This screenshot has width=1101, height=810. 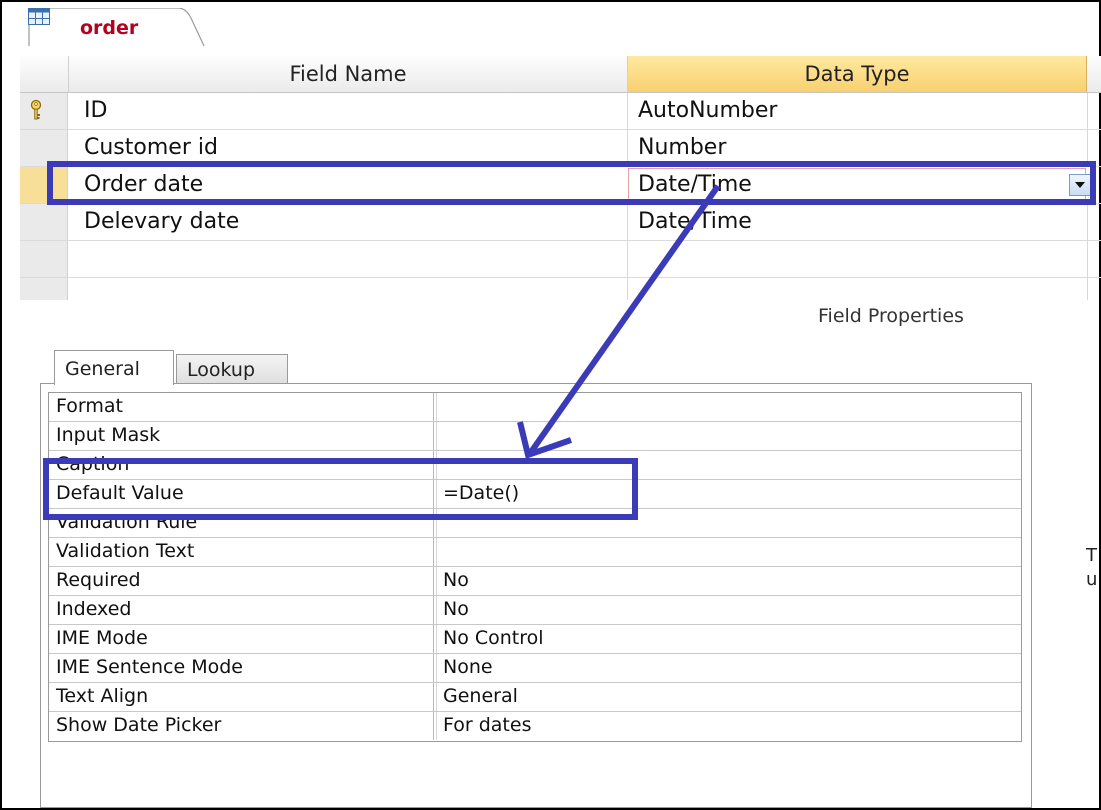 What do you see at coordinates (98, 580) in the screenshot?
I see `property-name: Required` at bounding box center [98, 580].